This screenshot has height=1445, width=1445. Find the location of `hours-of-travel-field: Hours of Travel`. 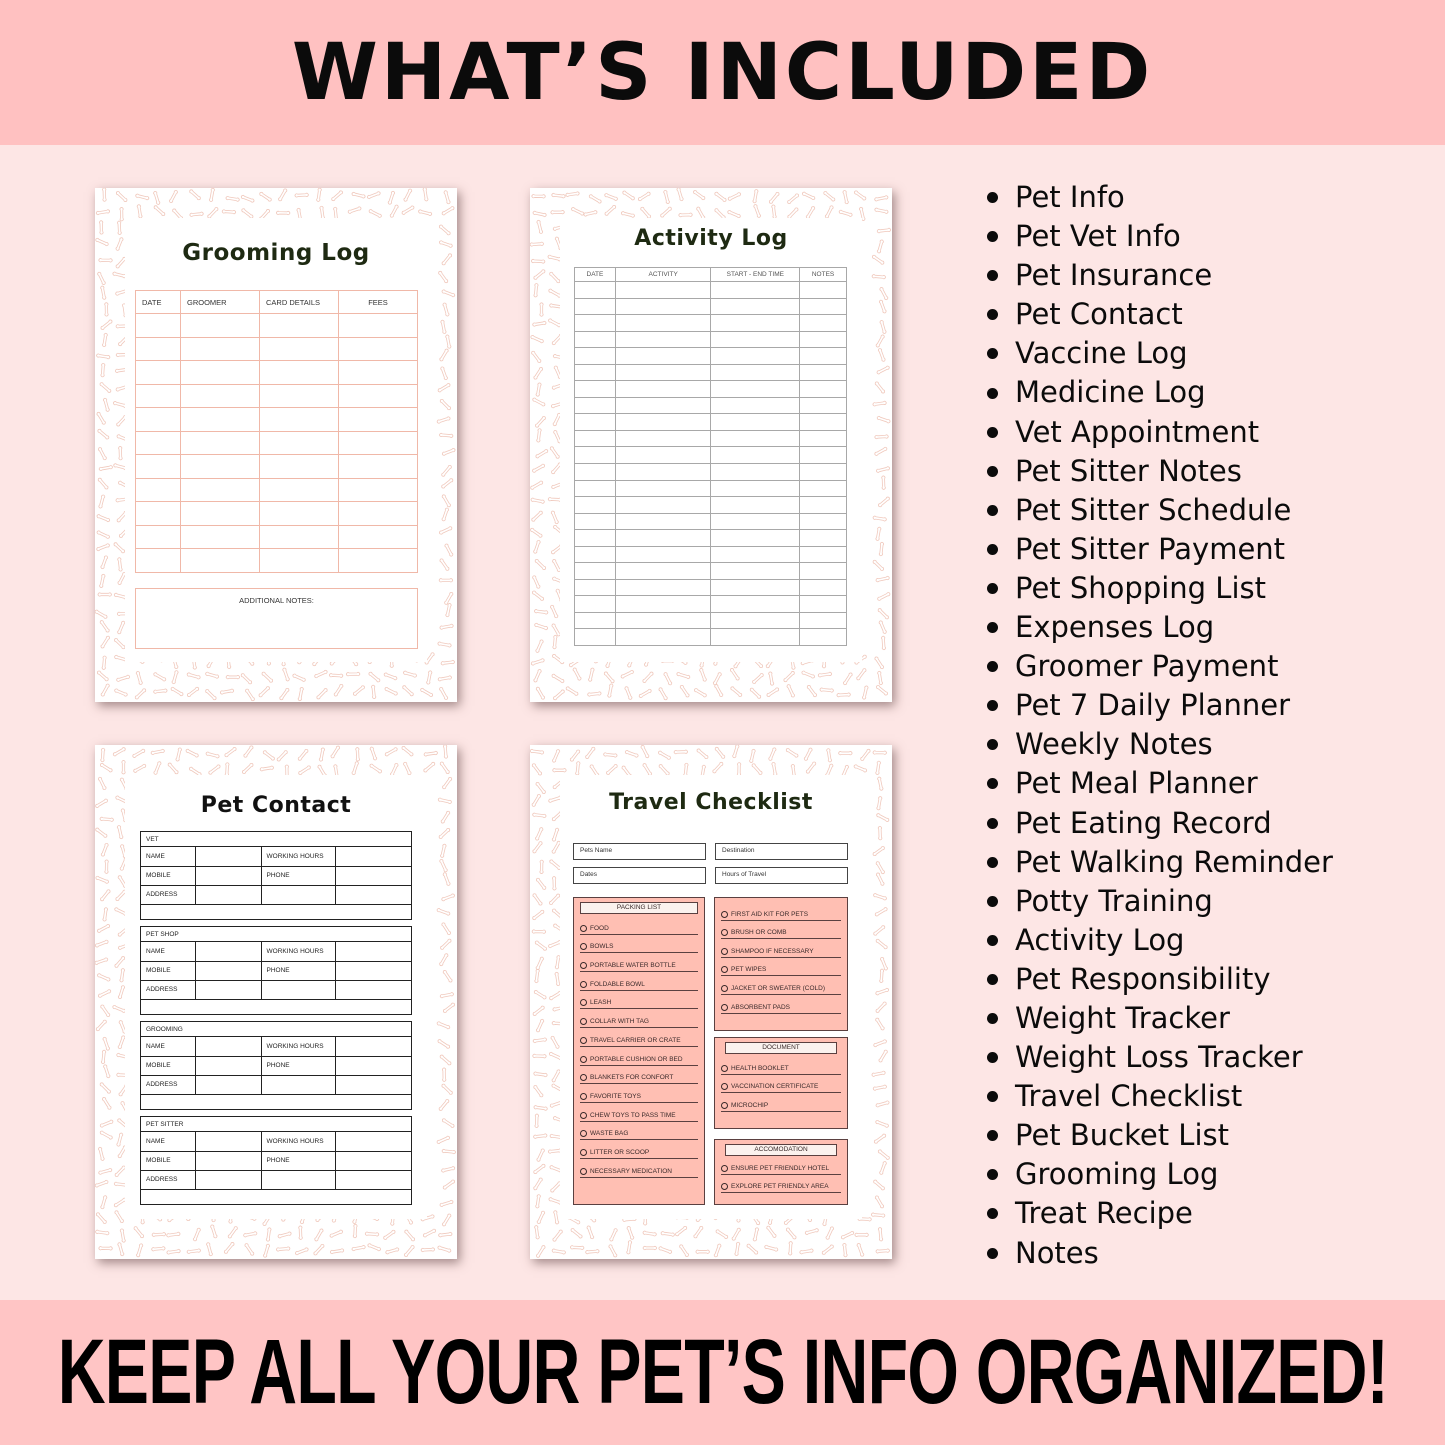

hours-of-travel-field: Hours of Travel is located at coordinates (781, 875).